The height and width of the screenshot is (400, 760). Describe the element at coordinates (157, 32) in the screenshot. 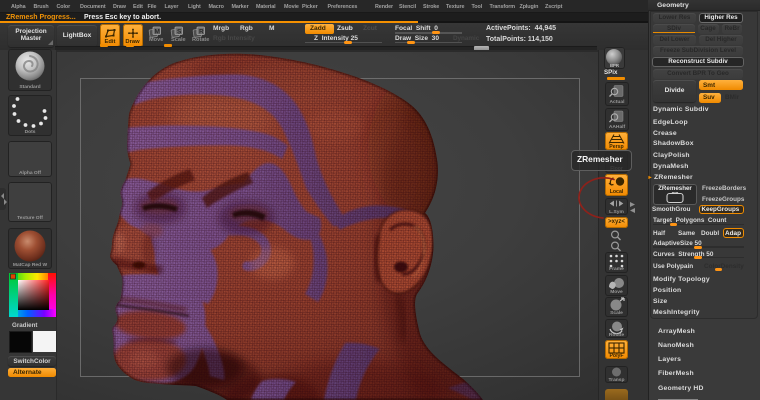

I see `svg-text: M` at that location.